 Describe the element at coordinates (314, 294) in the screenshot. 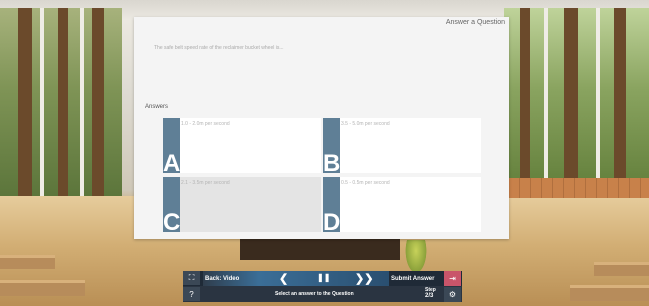

I see `status-text: Select an answer to the Question` at that location.